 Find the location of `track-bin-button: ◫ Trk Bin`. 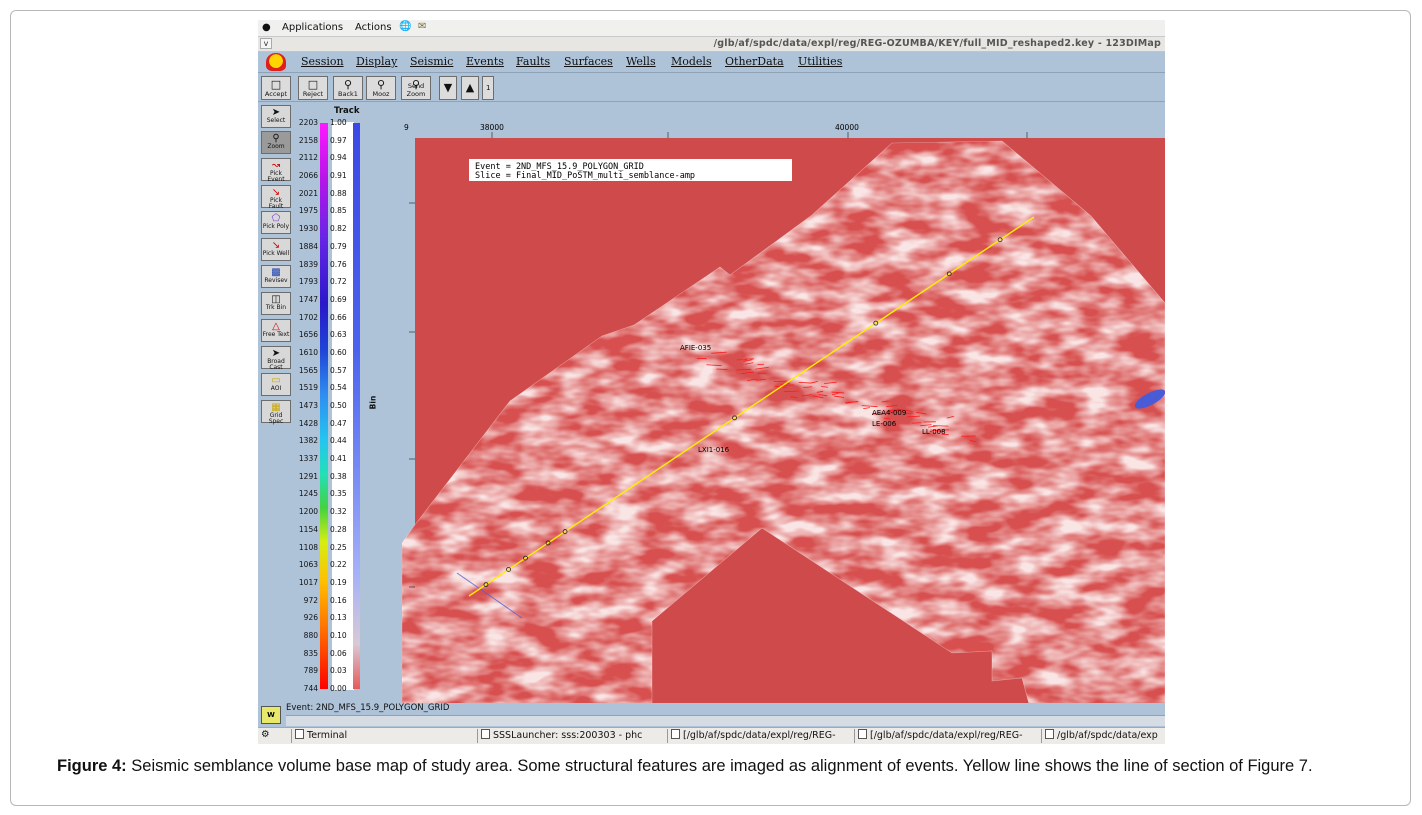

track-bin-button: ◫ Trk Bin is located at coordinates (276, 303).